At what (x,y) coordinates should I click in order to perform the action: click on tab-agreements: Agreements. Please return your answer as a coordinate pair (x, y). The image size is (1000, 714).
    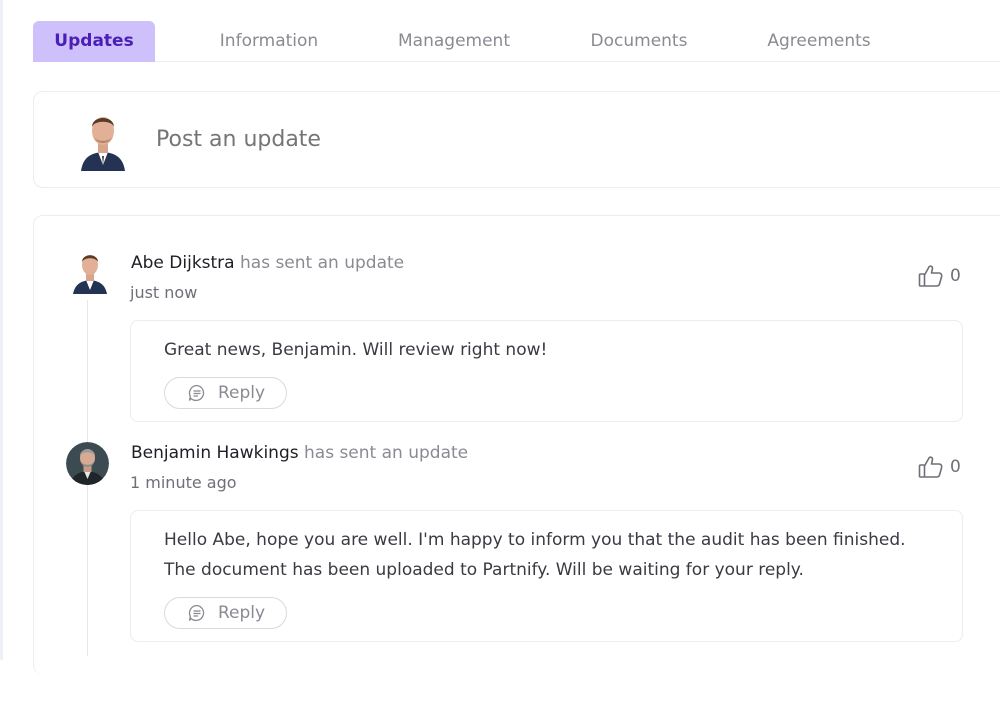
    Looking at the image, I should click on (819, 41).